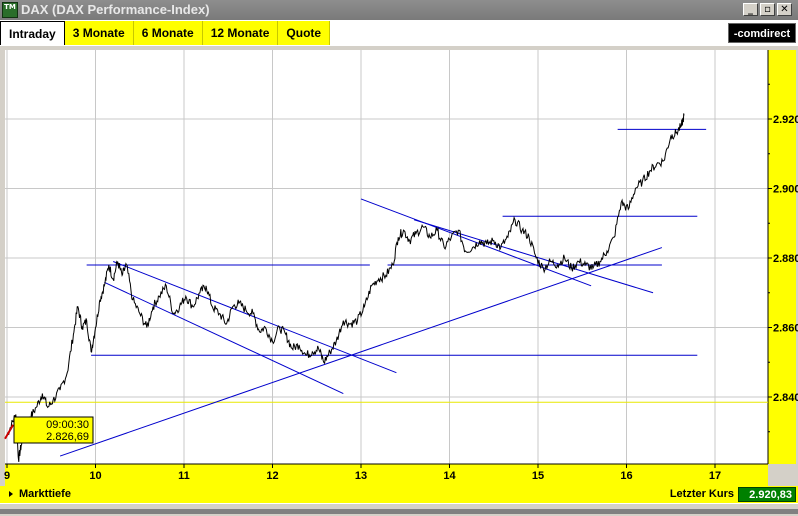 The image size is (798, 516). I want to click on close-button: ✕, so click(784, 9).